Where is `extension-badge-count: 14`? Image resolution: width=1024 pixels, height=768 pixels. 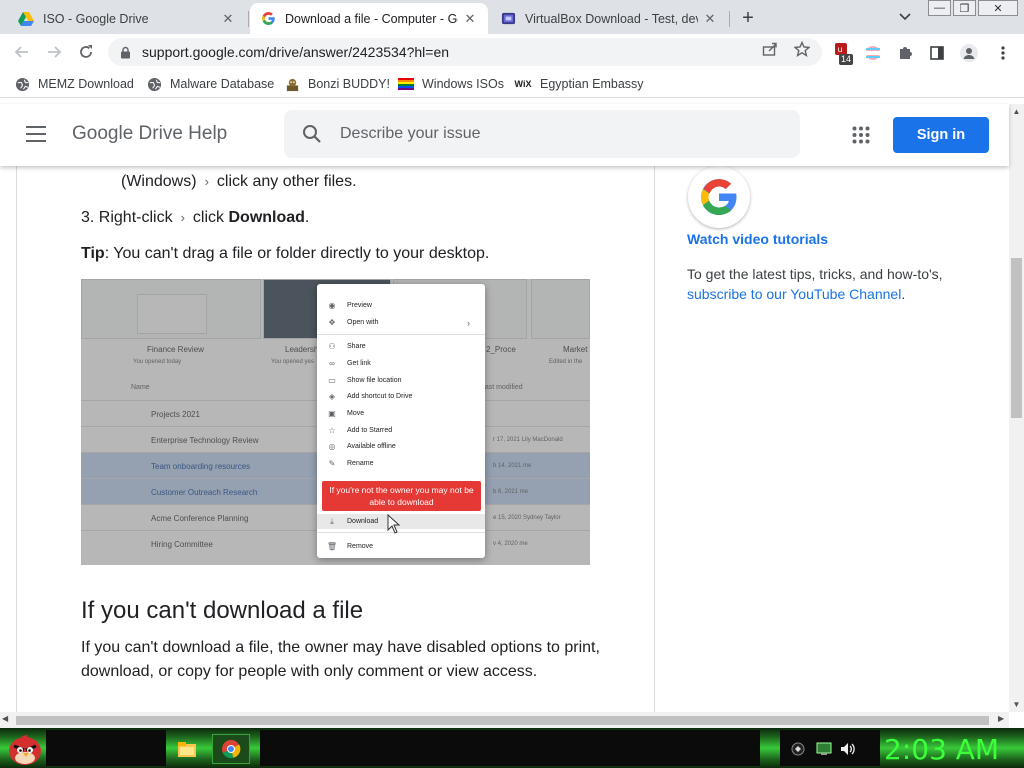
extension-badge-count: 14 is located at coordinates (846, 59).